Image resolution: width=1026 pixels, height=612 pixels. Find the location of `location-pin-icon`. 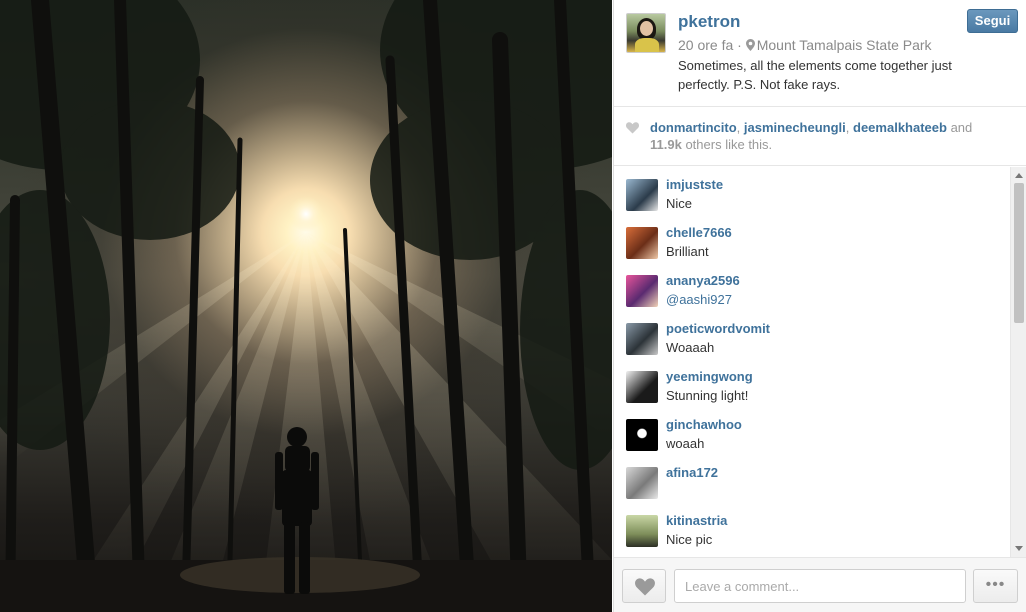

location-pin-icon is located at coordinates (750, 45).